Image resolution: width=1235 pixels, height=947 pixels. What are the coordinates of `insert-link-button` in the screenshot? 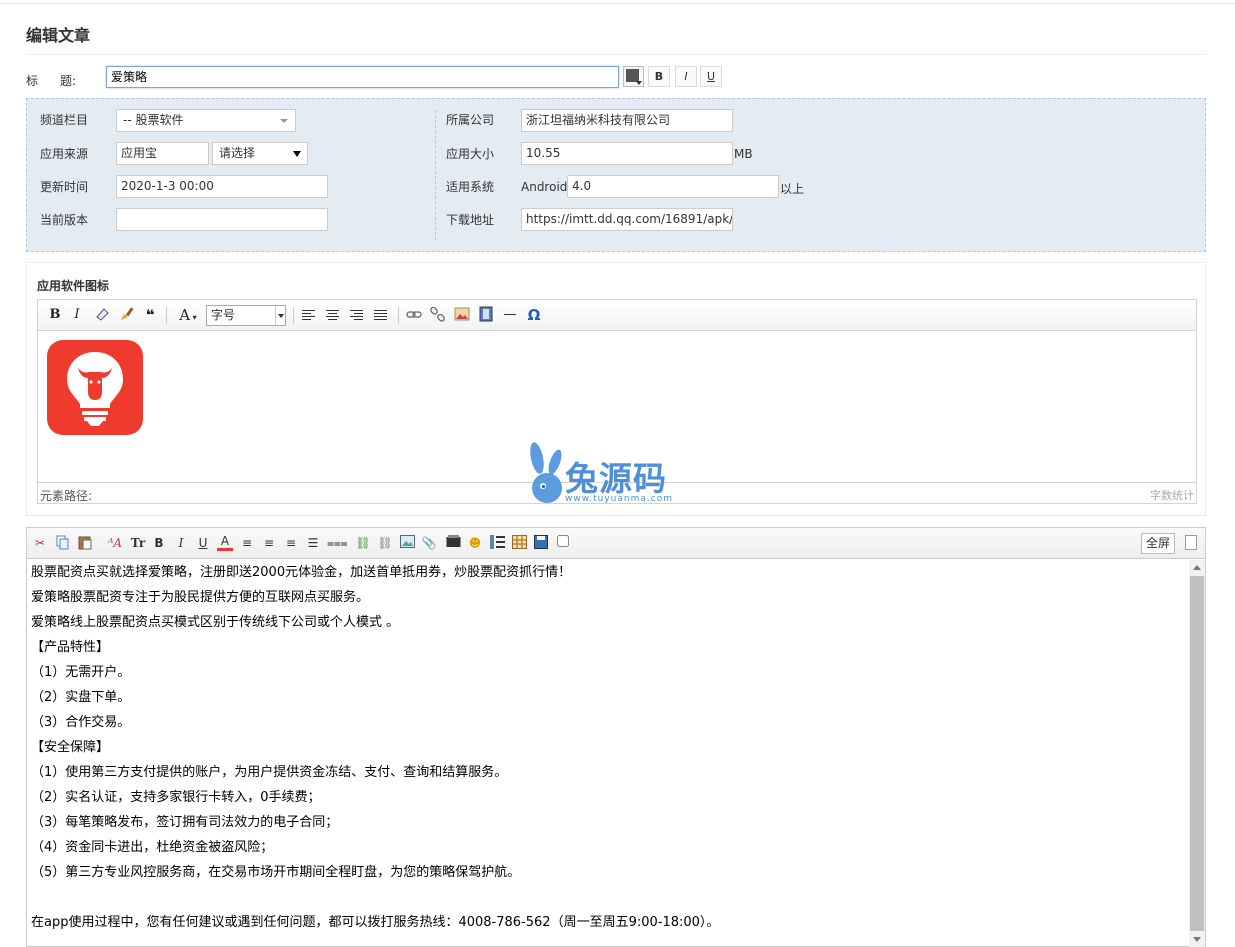 It's located at (414, 315).